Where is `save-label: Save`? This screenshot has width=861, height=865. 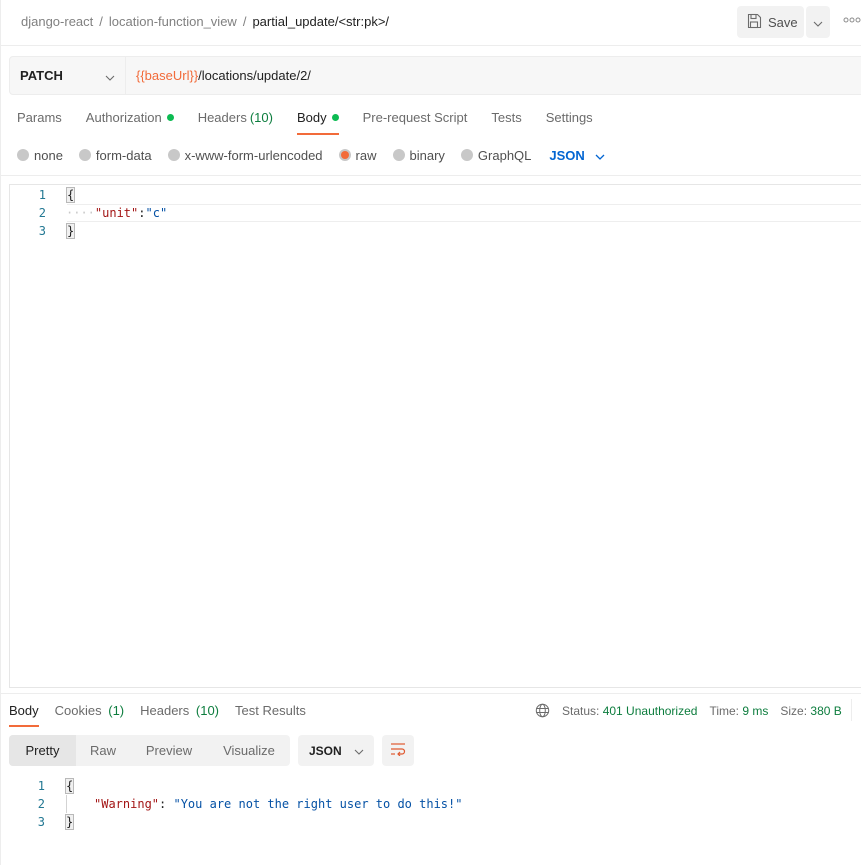 save-label: Save is located at coordinates (783, 22).